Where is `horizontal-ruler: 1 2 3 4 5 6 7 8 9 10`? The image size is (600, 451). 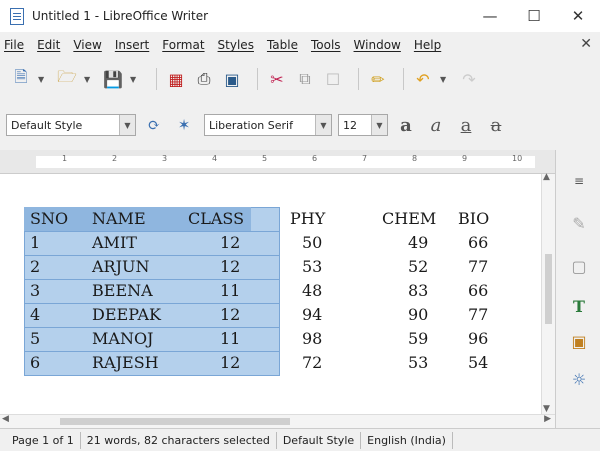
horizontal-ruler: 1 2 3 4 5 6 7 8 9 10 is located at coordinates (277, 162).